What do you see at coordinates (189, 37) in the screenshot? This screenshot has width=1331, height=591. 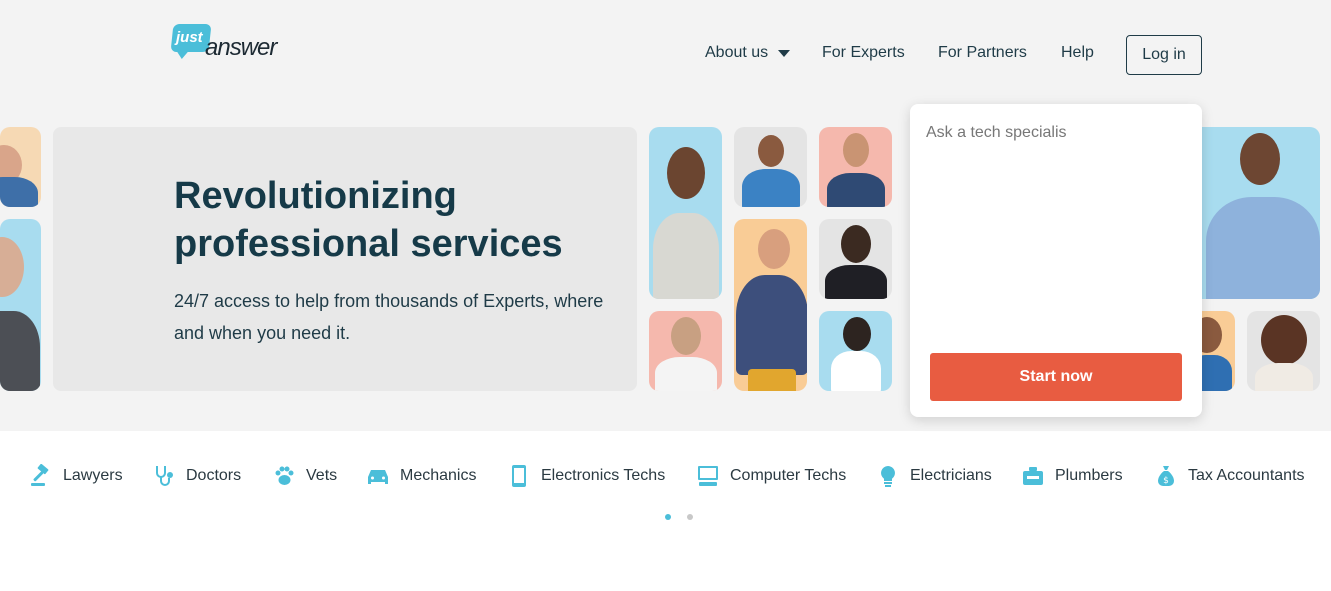 I see `logo-just-text: just` at bounding box center [189, 37].